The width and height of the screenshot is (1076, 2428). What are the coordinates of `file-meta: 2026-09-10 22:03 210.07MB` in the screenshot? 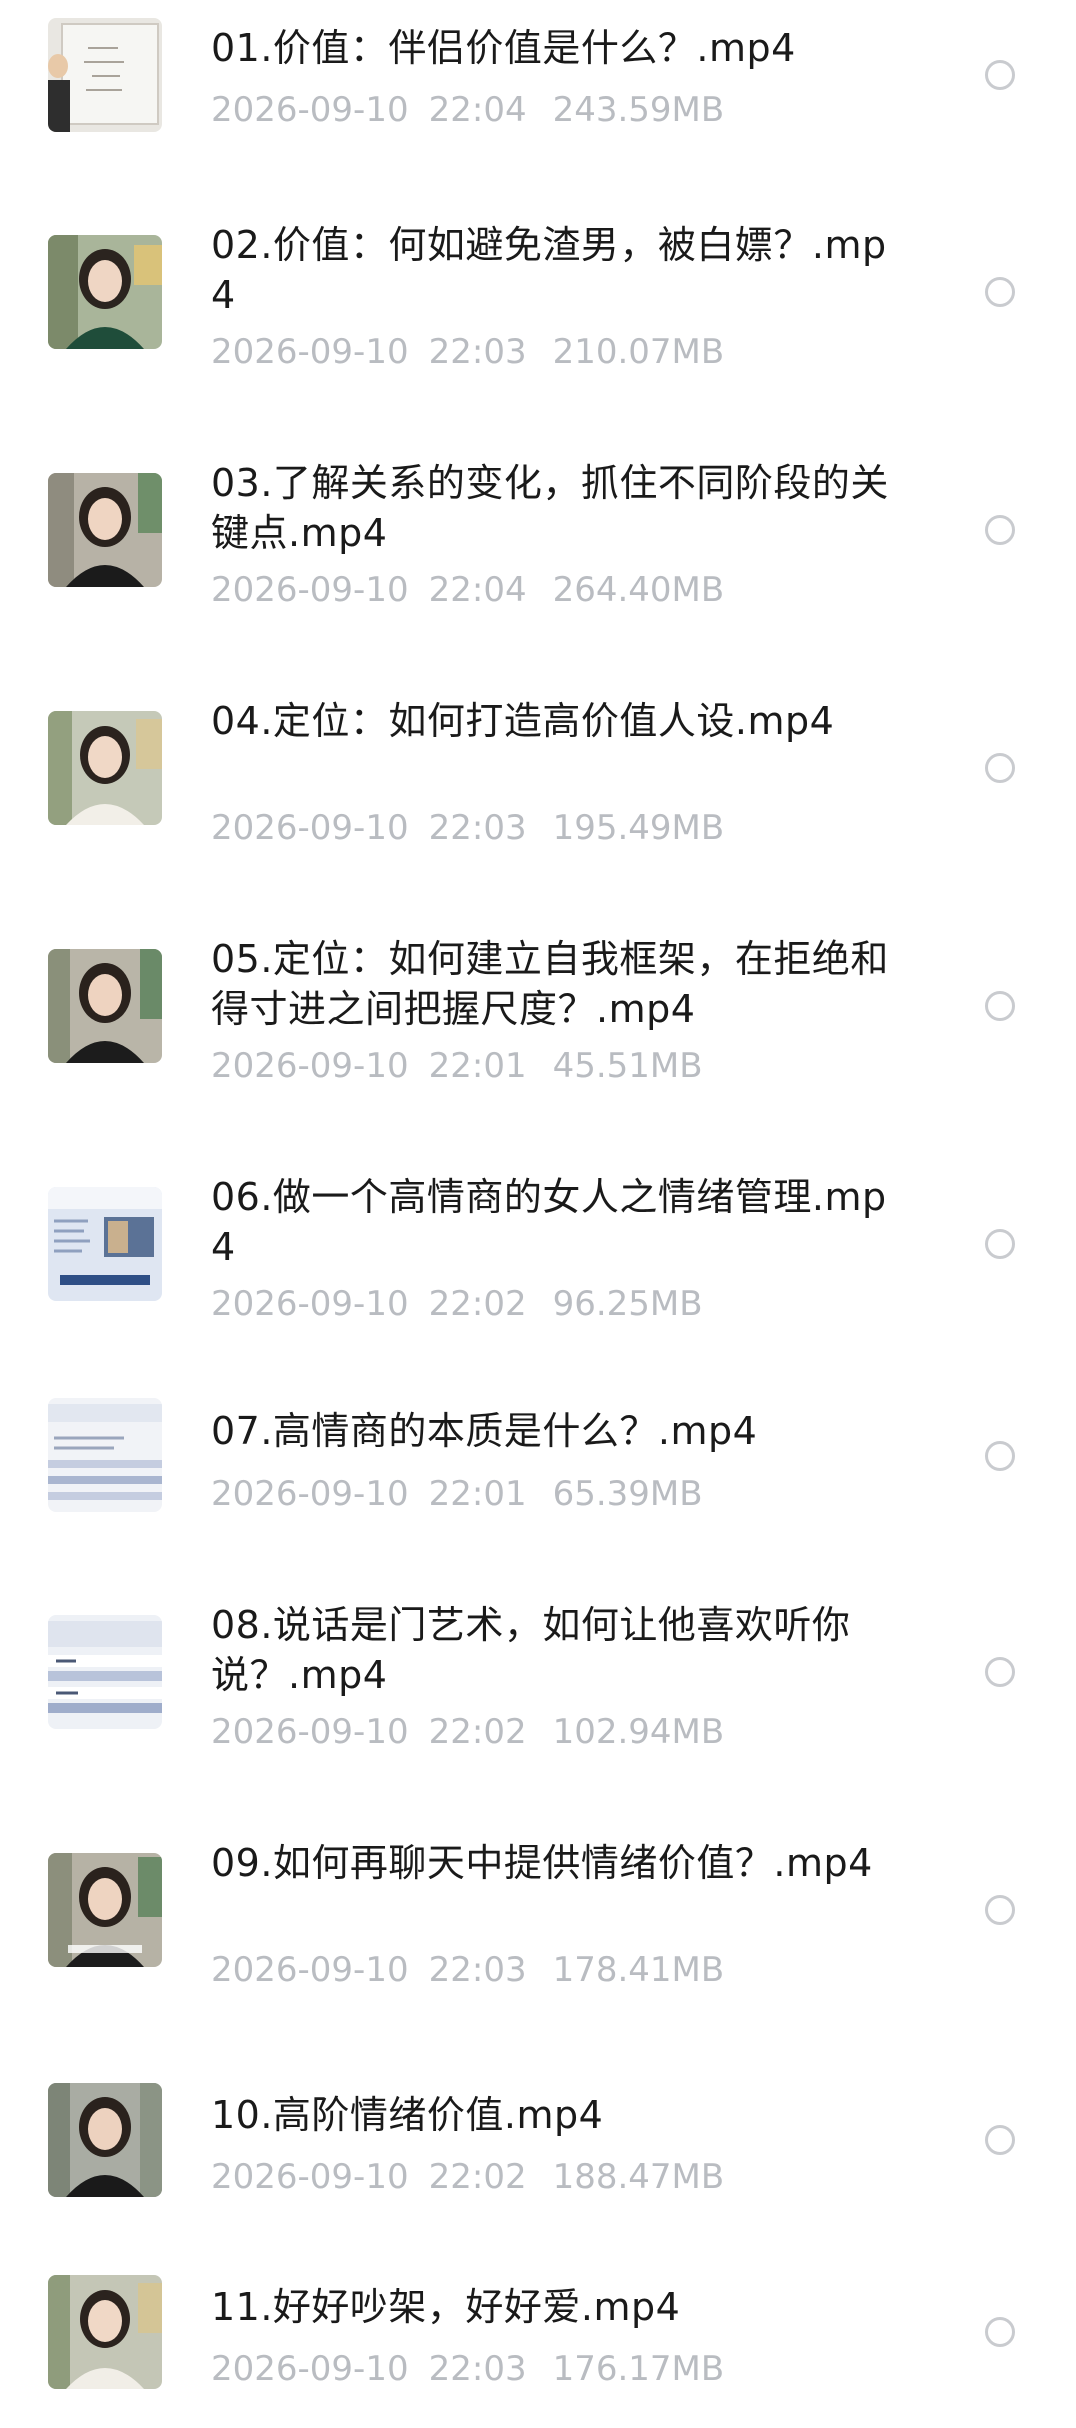 It's located at (467, 352).